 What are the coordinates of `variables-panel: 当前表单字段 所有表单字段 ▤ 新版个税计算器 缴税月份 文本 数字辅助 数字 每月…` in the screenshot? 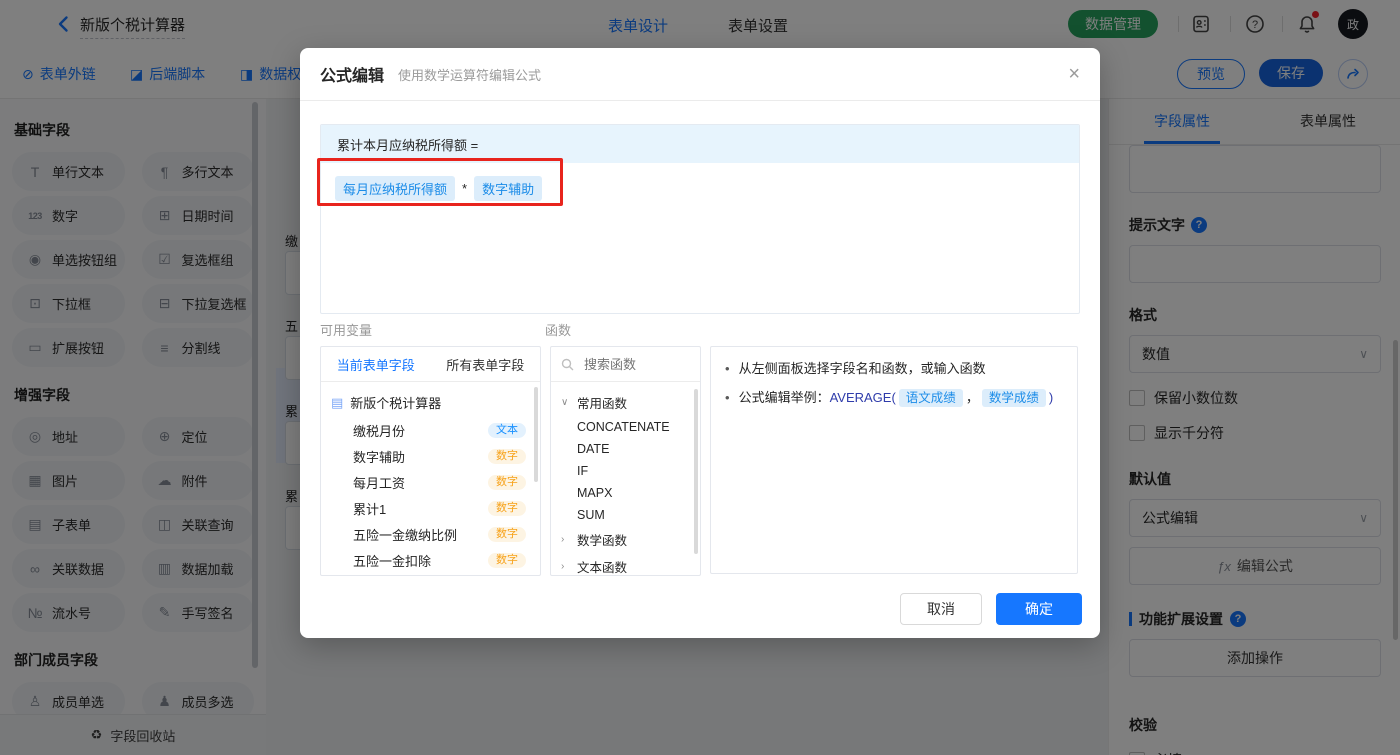 It's located at (430, 461).